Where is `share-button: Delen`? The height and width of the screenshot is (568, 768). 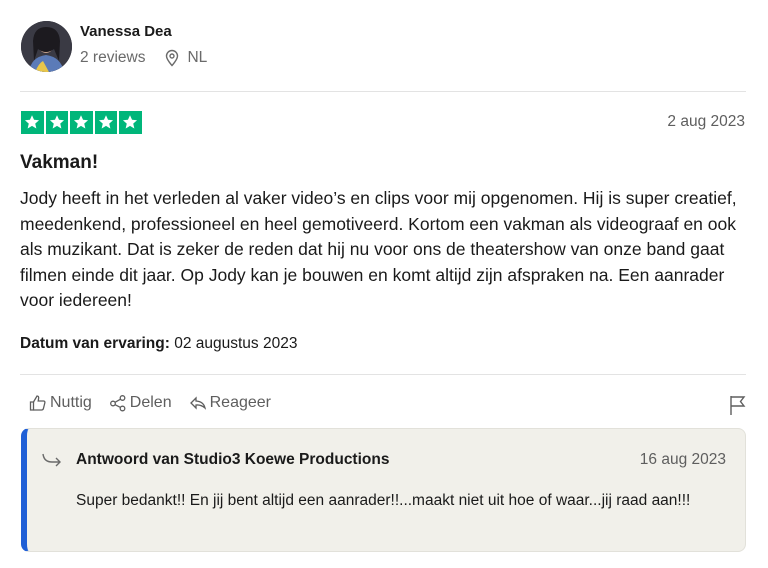 share-button: Delen is located at coordinates (140, 403).